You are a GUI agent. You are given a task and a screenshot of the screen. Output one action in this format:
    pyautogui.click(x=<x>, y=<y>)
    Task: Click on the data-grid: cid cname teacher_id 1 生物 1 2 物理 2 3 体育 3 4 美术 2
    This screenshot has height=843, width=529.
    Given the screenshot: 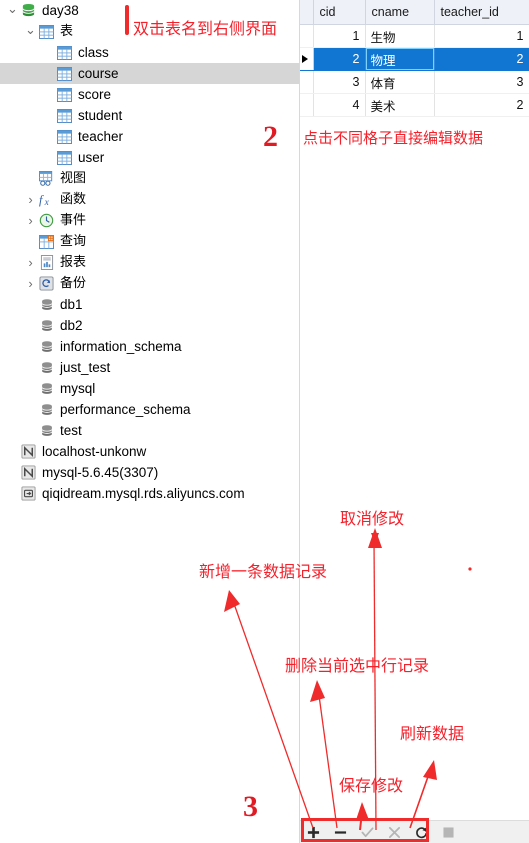 What is the action you would take?
    pyautogui.click(x=414, y=58)
    